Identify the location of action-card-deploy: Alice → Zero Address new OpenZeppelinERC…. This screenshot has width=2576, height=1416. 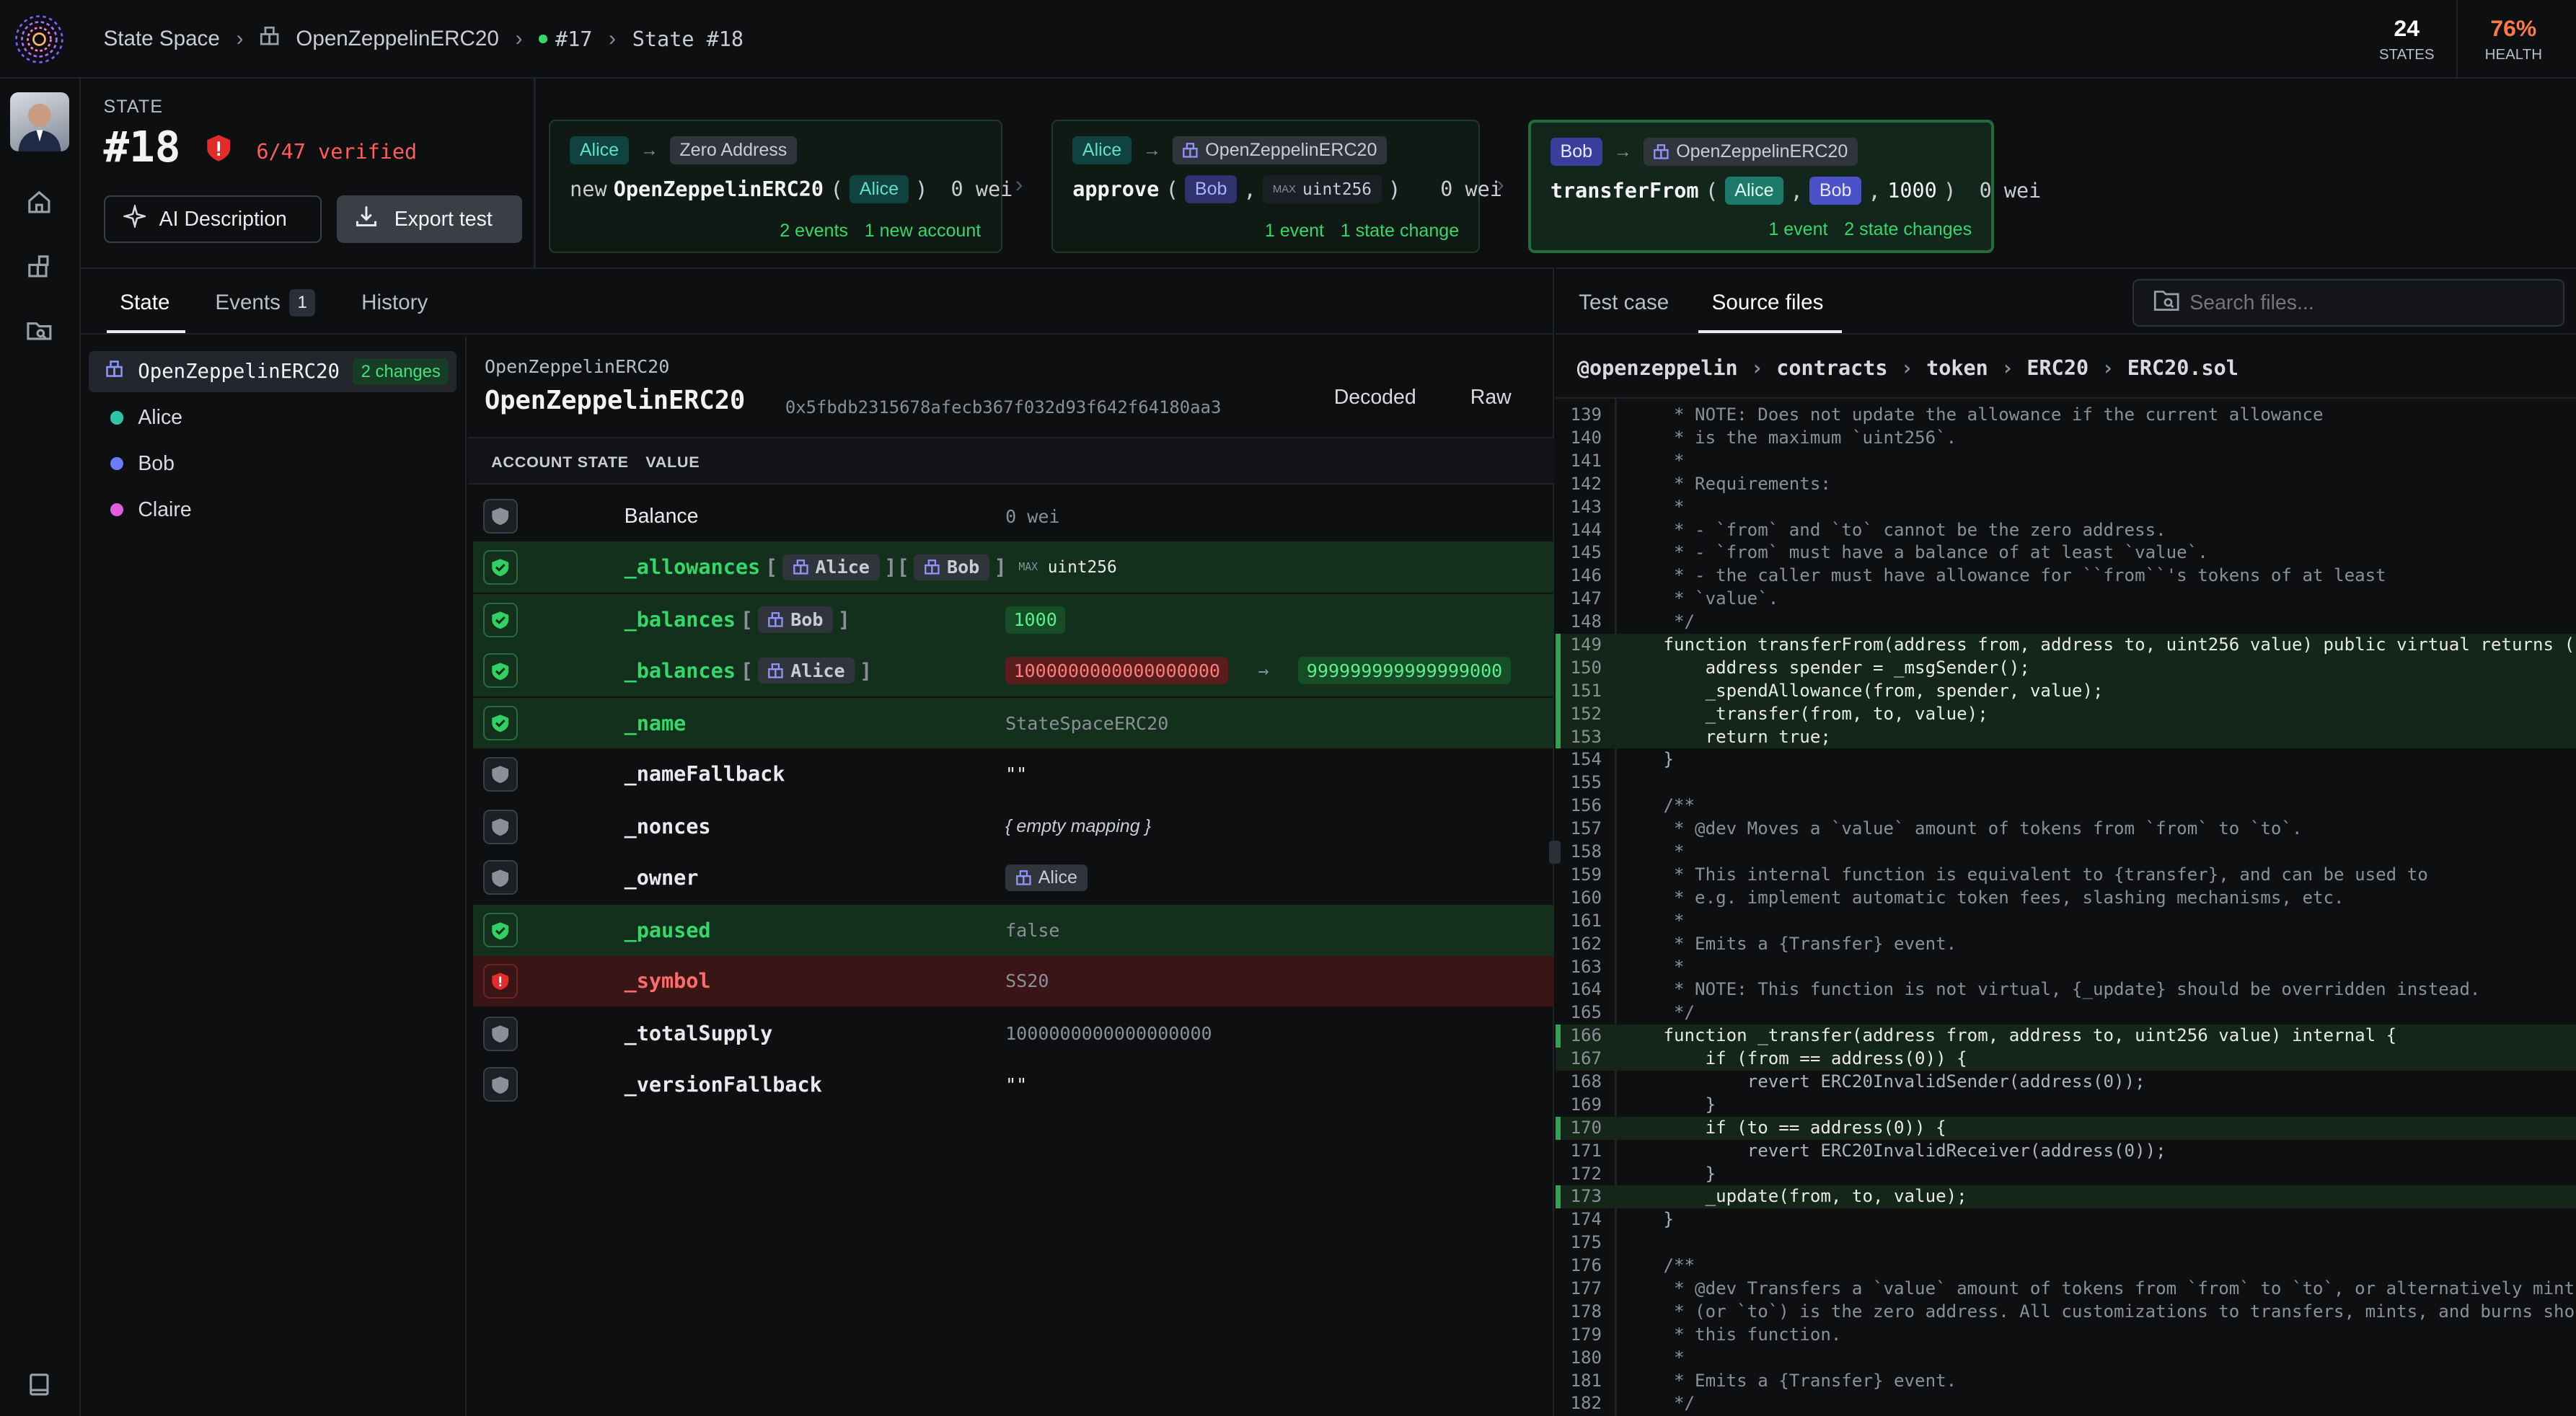
(780, 186).